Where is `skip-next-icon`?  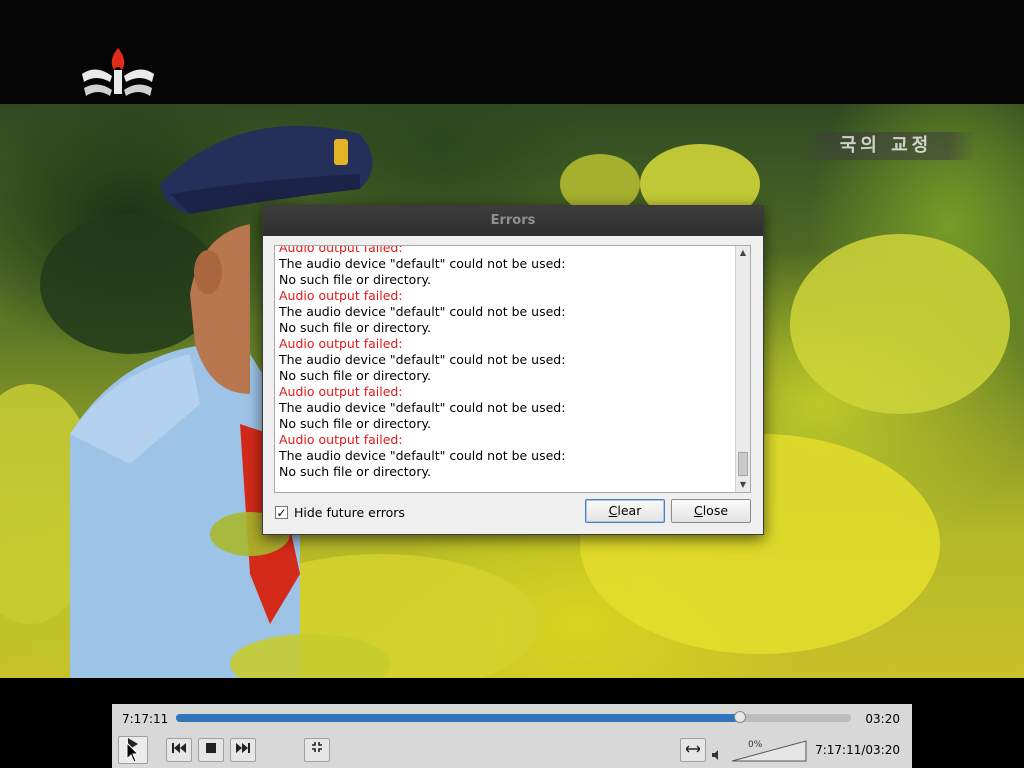 skip-next-icon is located at coordinates (243, 748).